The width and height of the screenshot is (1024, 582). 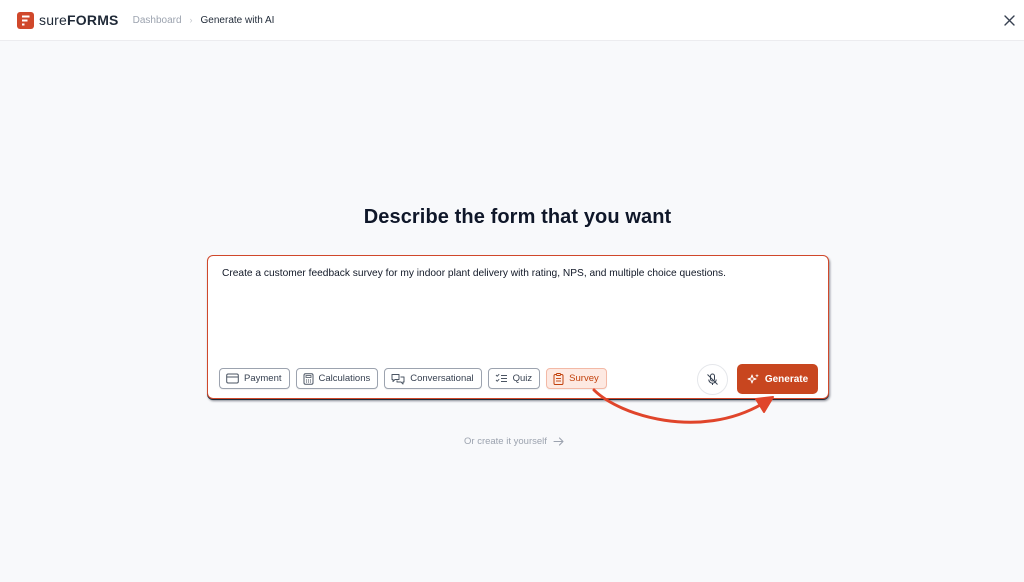 I want to click on calculator-icon, so click(x=308, y=378).